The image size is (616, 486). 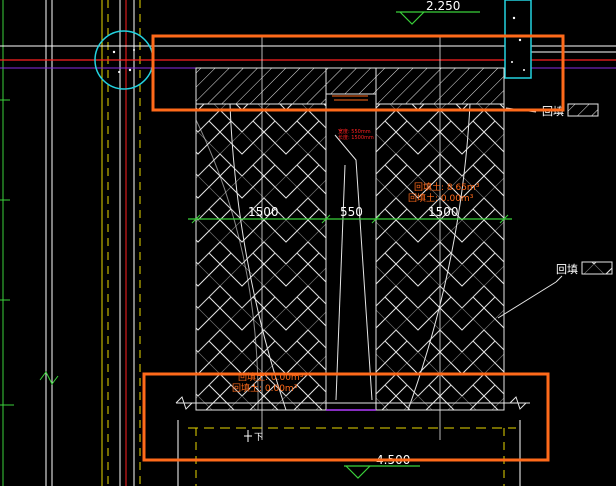 What do you see at coordinates (261, 86) in the screenshot?
I see `top-beam-left` at bounding box center [261, 86].